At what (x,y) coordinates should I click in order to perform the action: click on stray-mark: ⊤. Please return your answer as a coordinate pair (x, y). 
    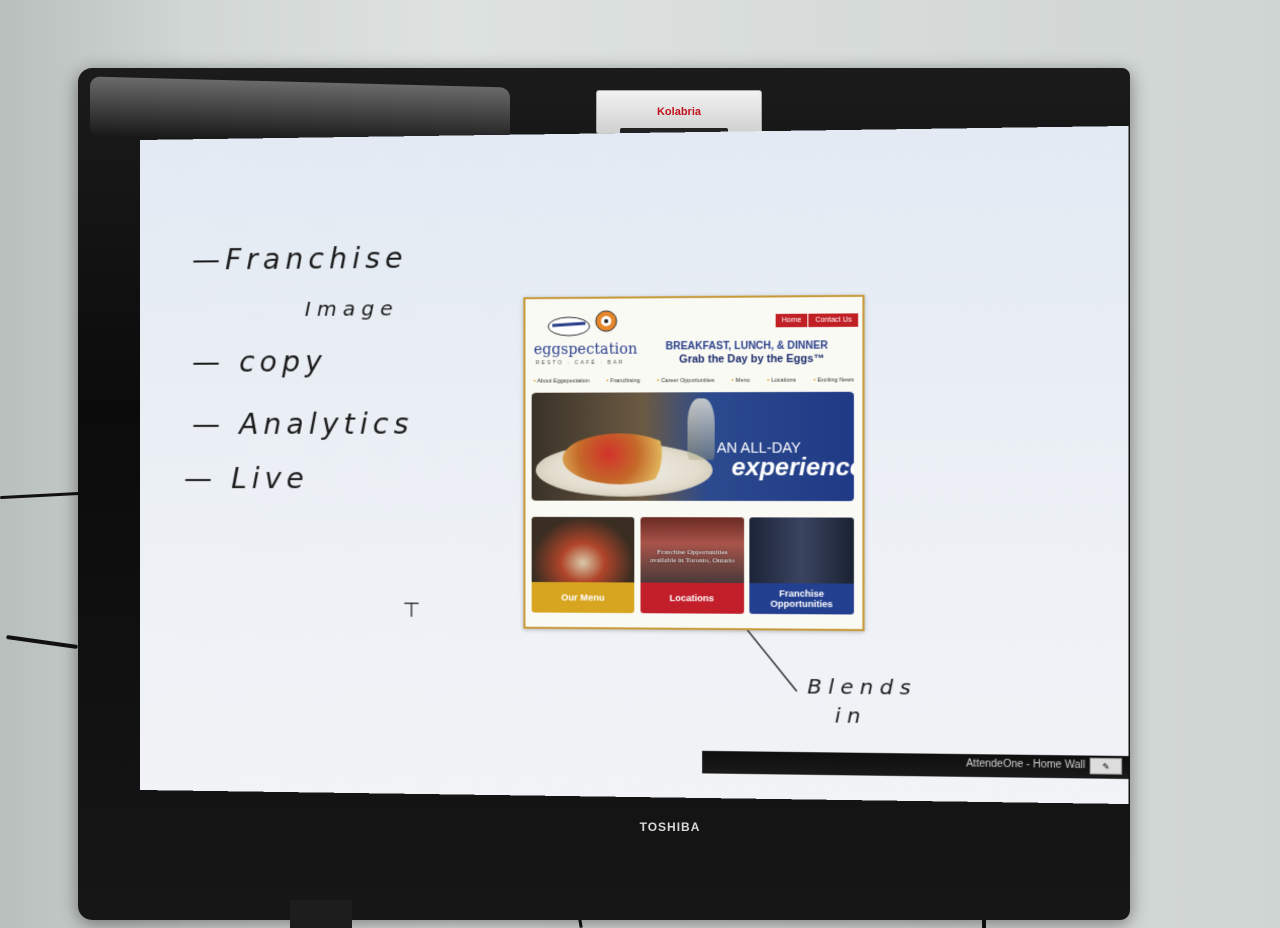
    Looking at the image, I should click on (414, 609).